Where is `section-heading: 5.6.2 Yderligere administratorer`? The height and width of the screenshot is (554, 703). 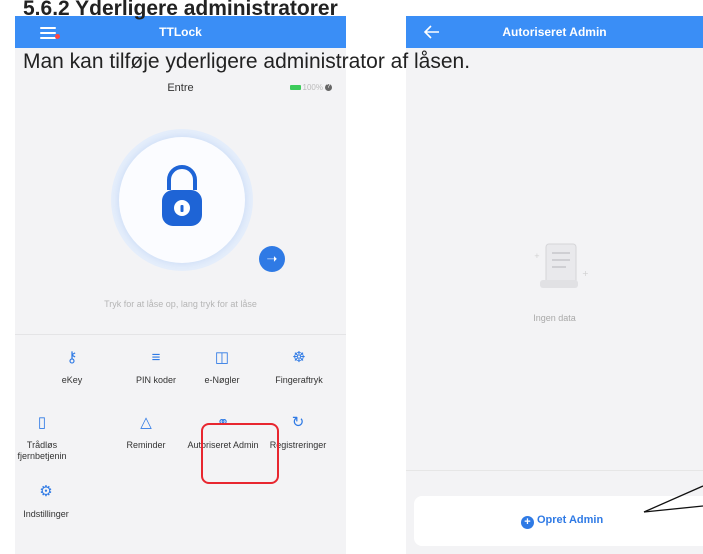
section-heading: 5.6.2 Yderligere administratorer is located at coordinates (180, 10).